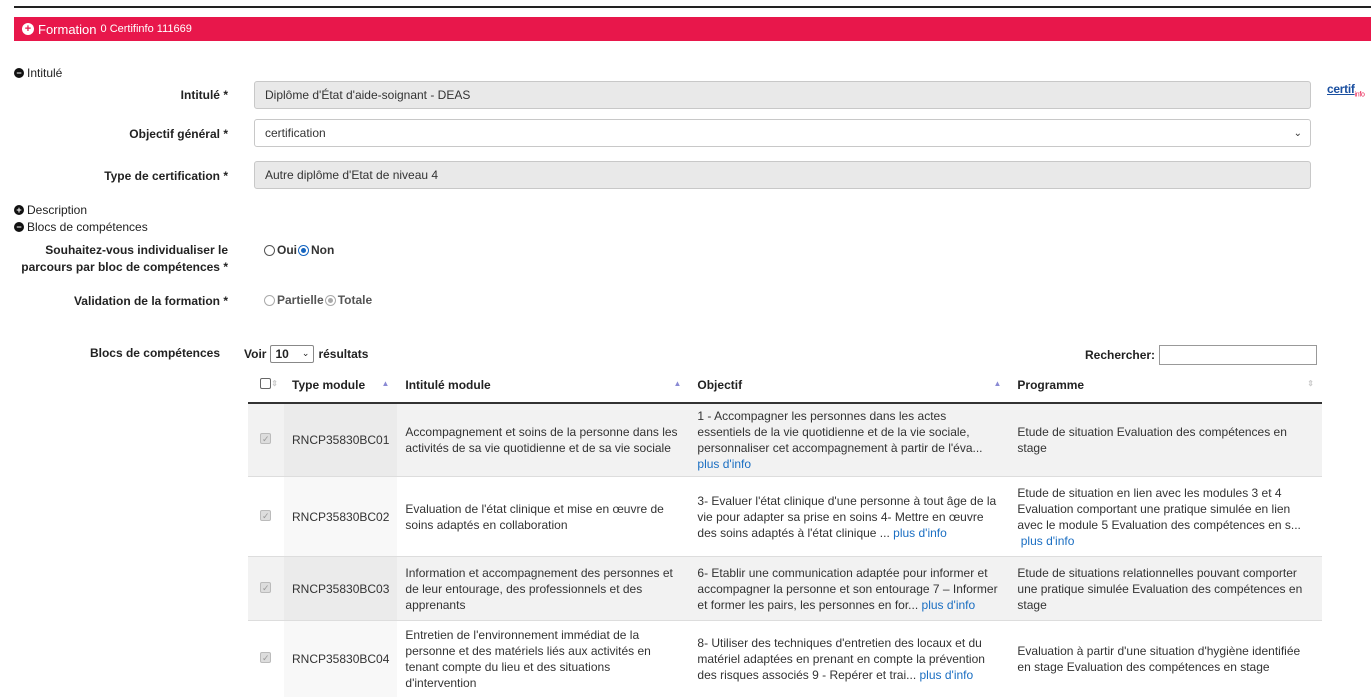 This screenshot has width=1371, height=697. What do you see at coordinates (782, 95) in the screenshot?
I see `intitule-field: Diplôme d'État d'aide-soignant - DEAS` at bounding box center [782, 95].